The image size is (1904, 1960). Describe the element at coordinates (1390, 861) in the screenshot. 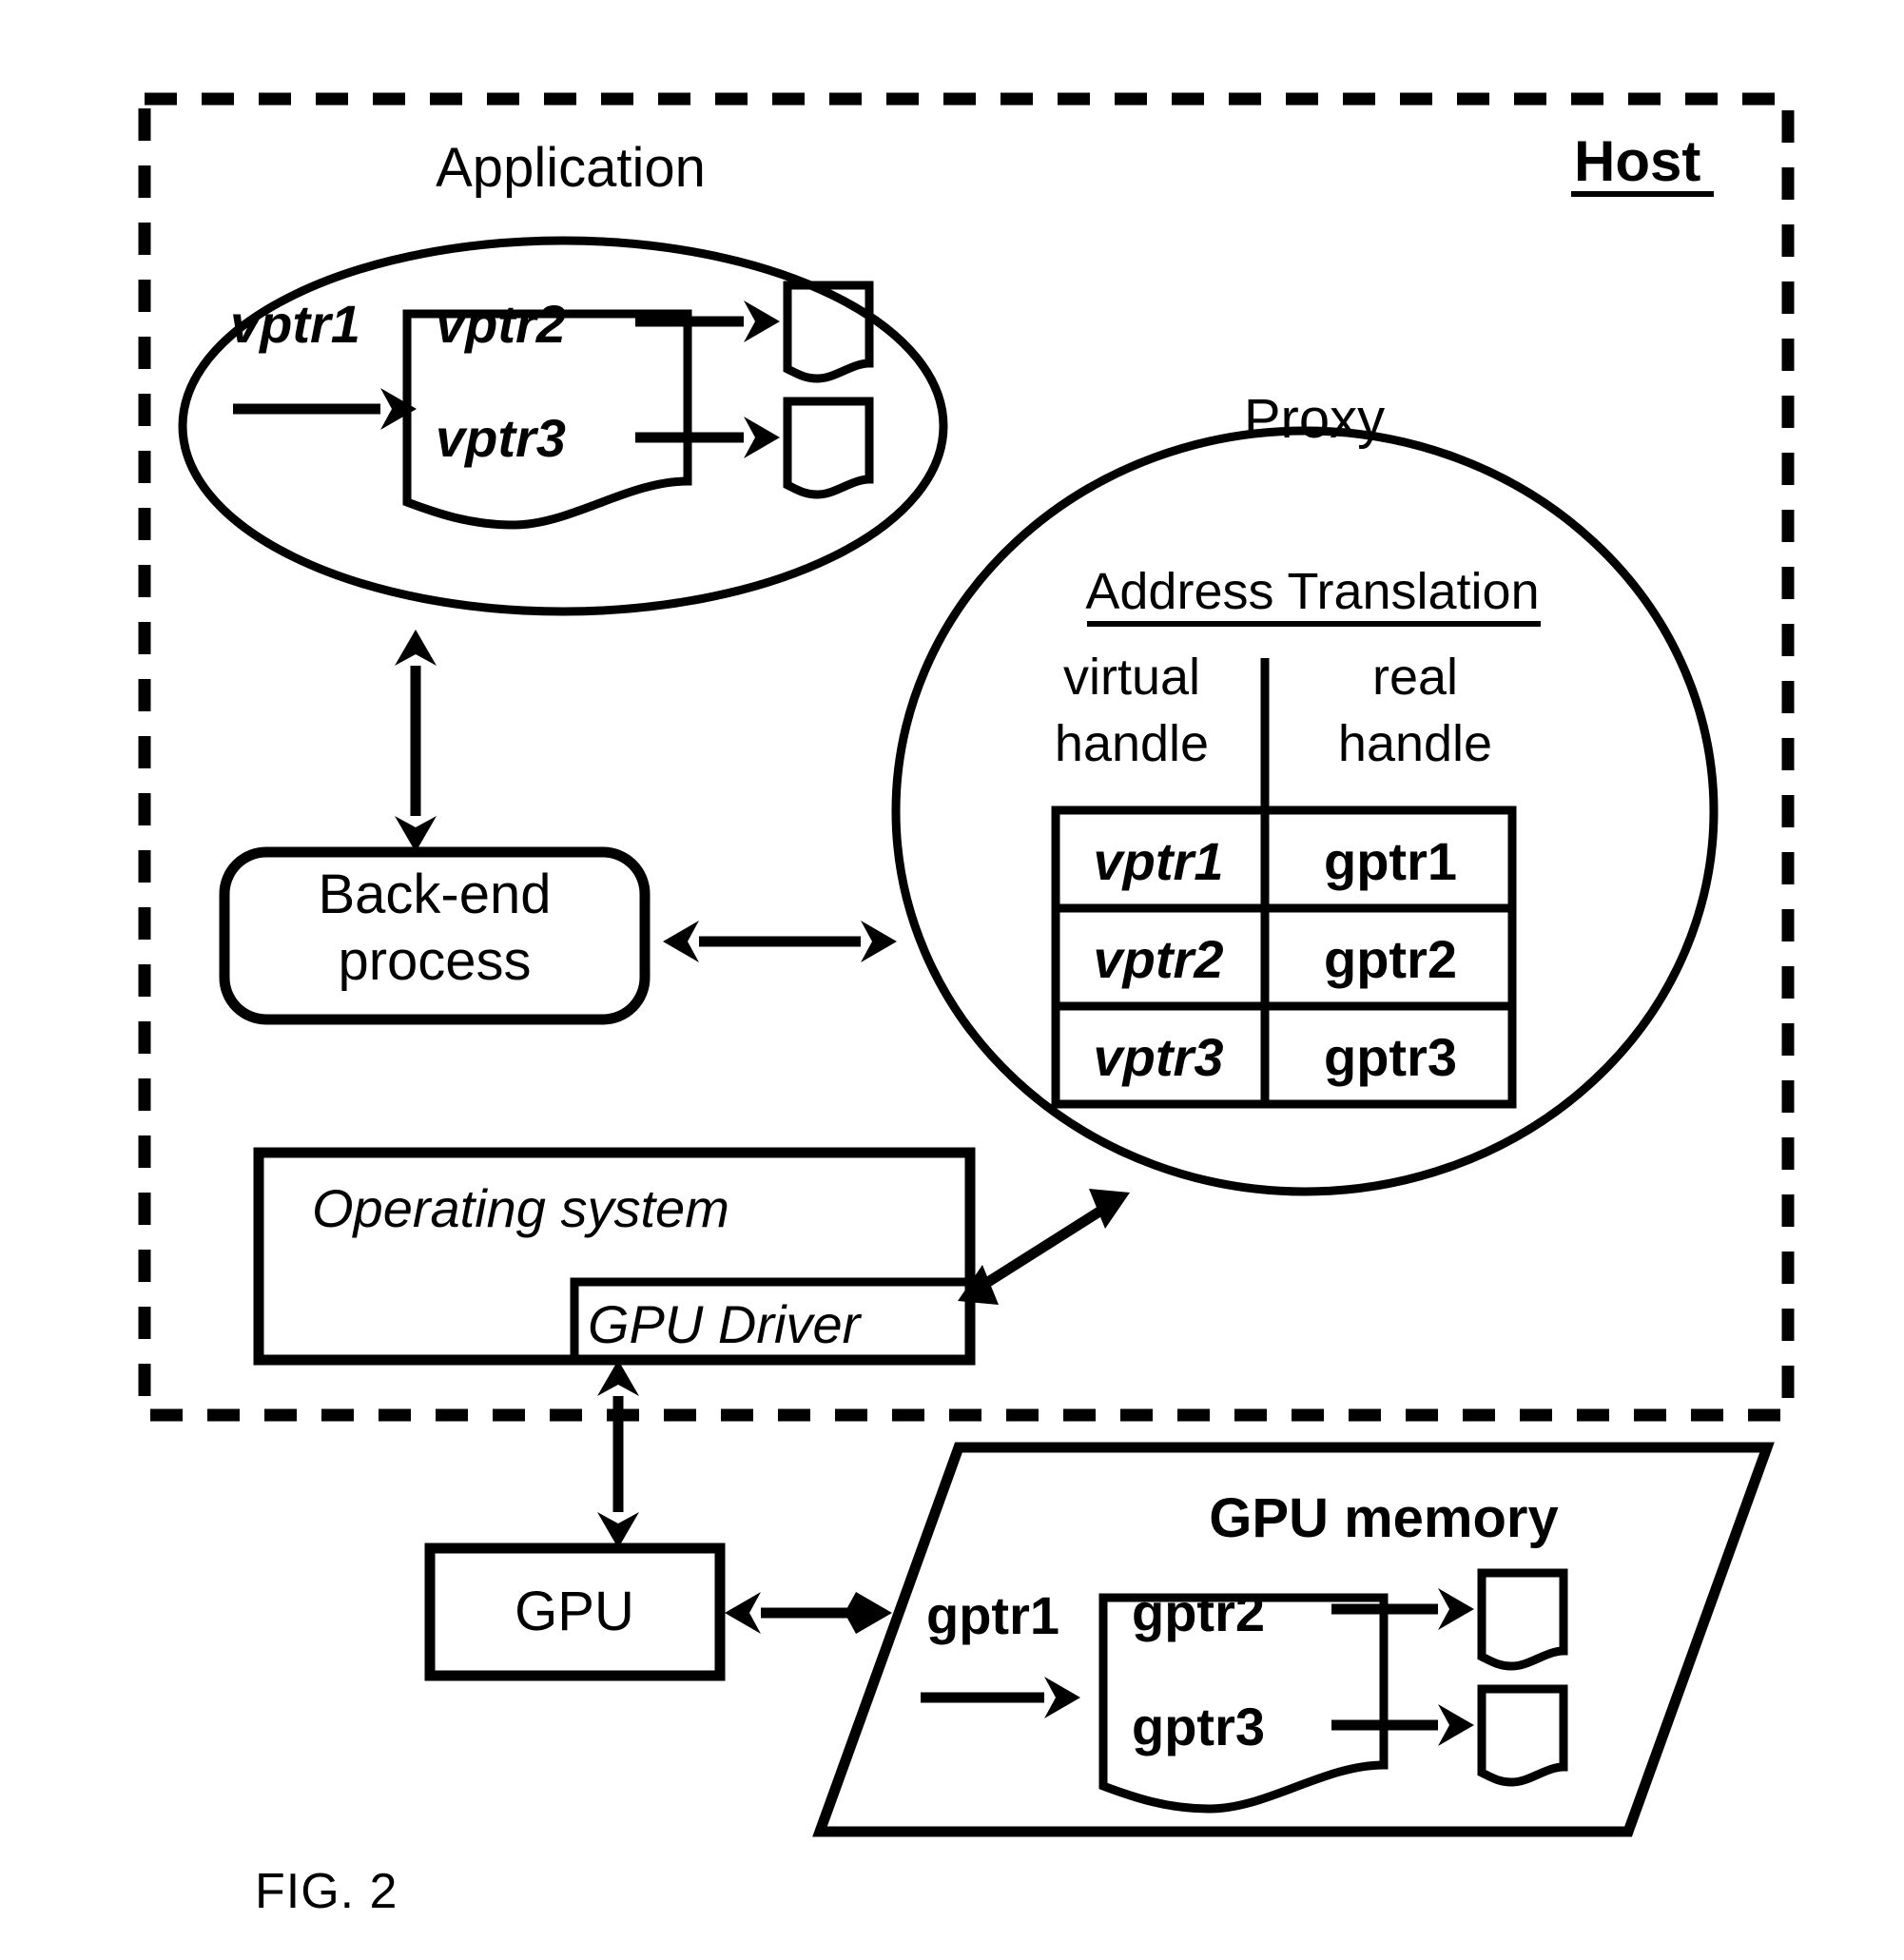

I see `table-cell-real-1: gptr1` at that location.